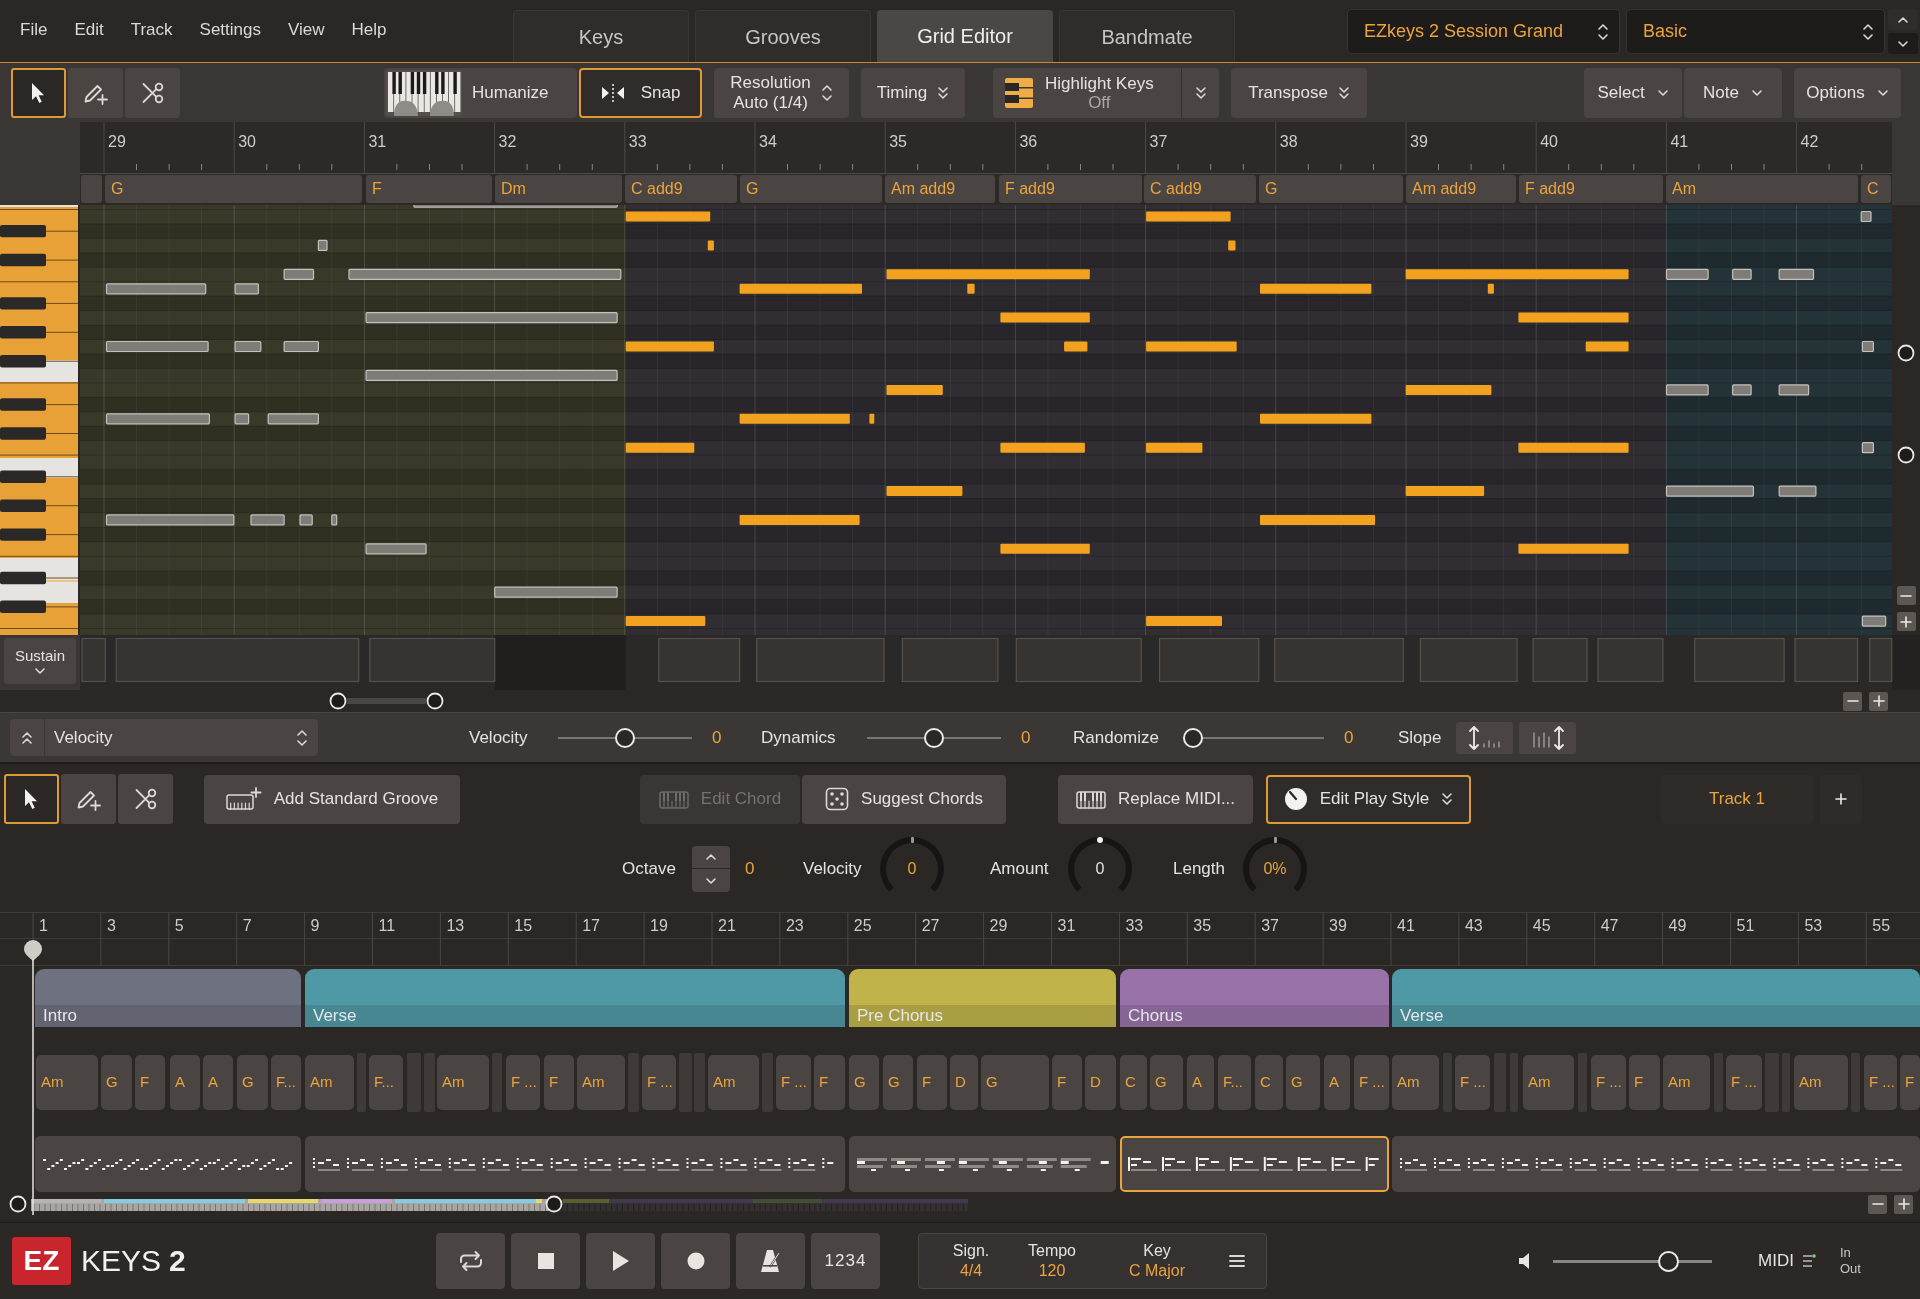  What do you see at coordinates (1200, 189) in the screenshot?
I see `chord-label: C add9` at bounding box center [1200, 189].